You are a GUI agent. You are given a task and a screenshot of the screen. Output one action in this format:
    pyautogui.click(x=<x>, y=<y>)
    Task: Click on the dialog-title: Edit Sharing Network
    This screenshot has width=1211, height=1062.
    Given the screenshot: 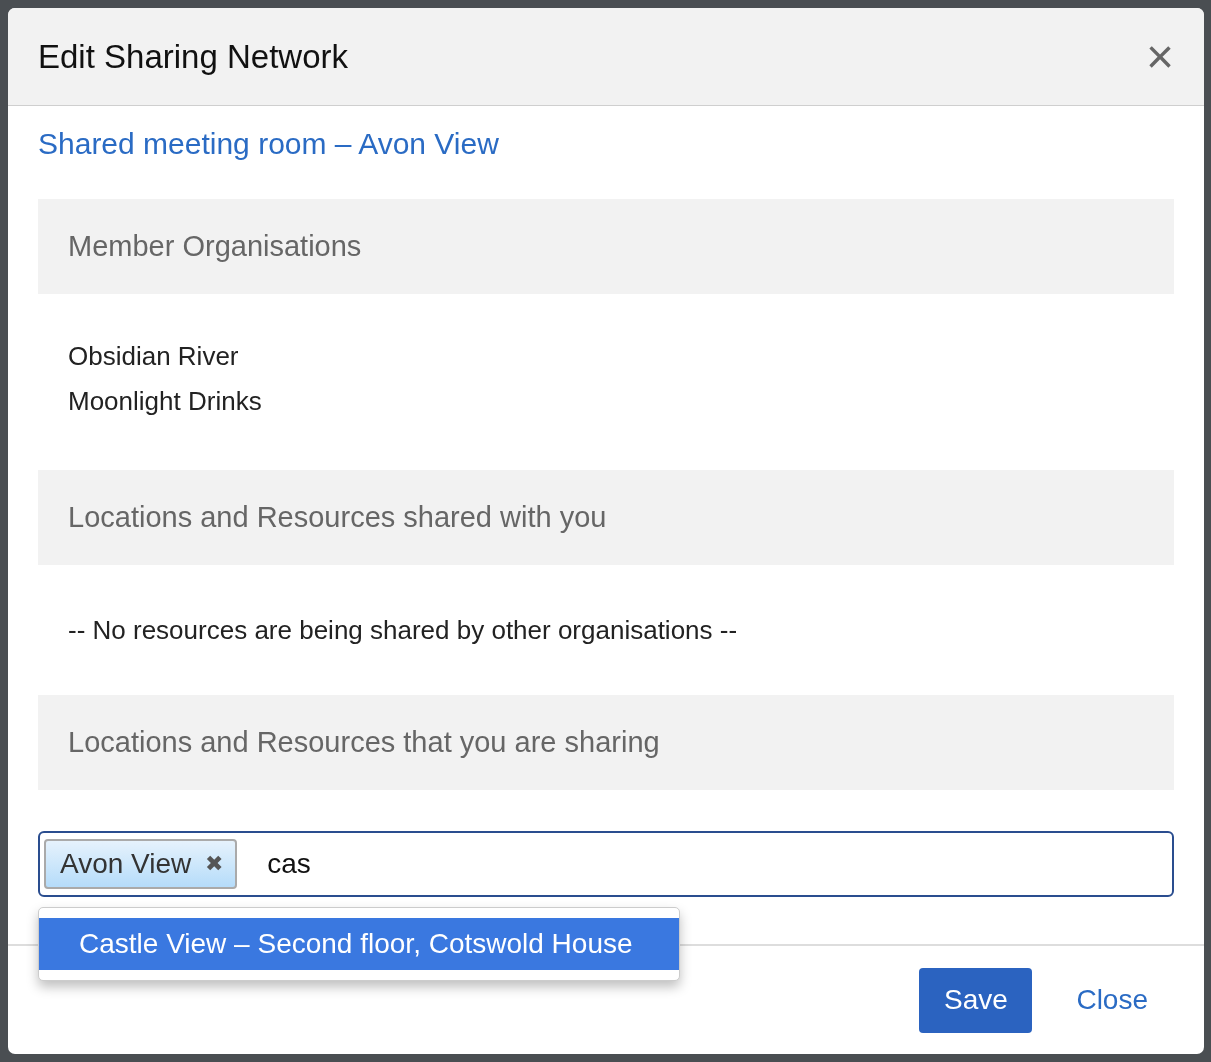 What is the action you would take?
    pyautogui.click(x=193, y=56)
    